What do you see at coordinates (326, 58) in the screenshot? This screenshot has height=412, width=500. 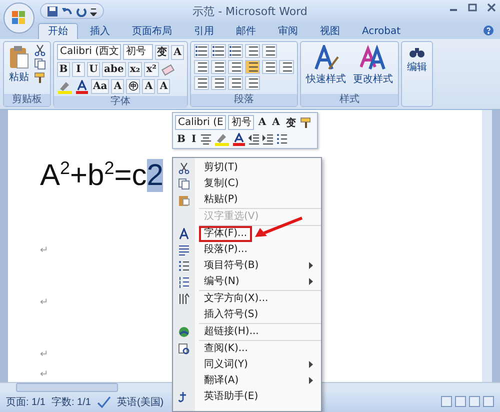 I see `letter-a-brush-icon` at bounding box center [326, 58].